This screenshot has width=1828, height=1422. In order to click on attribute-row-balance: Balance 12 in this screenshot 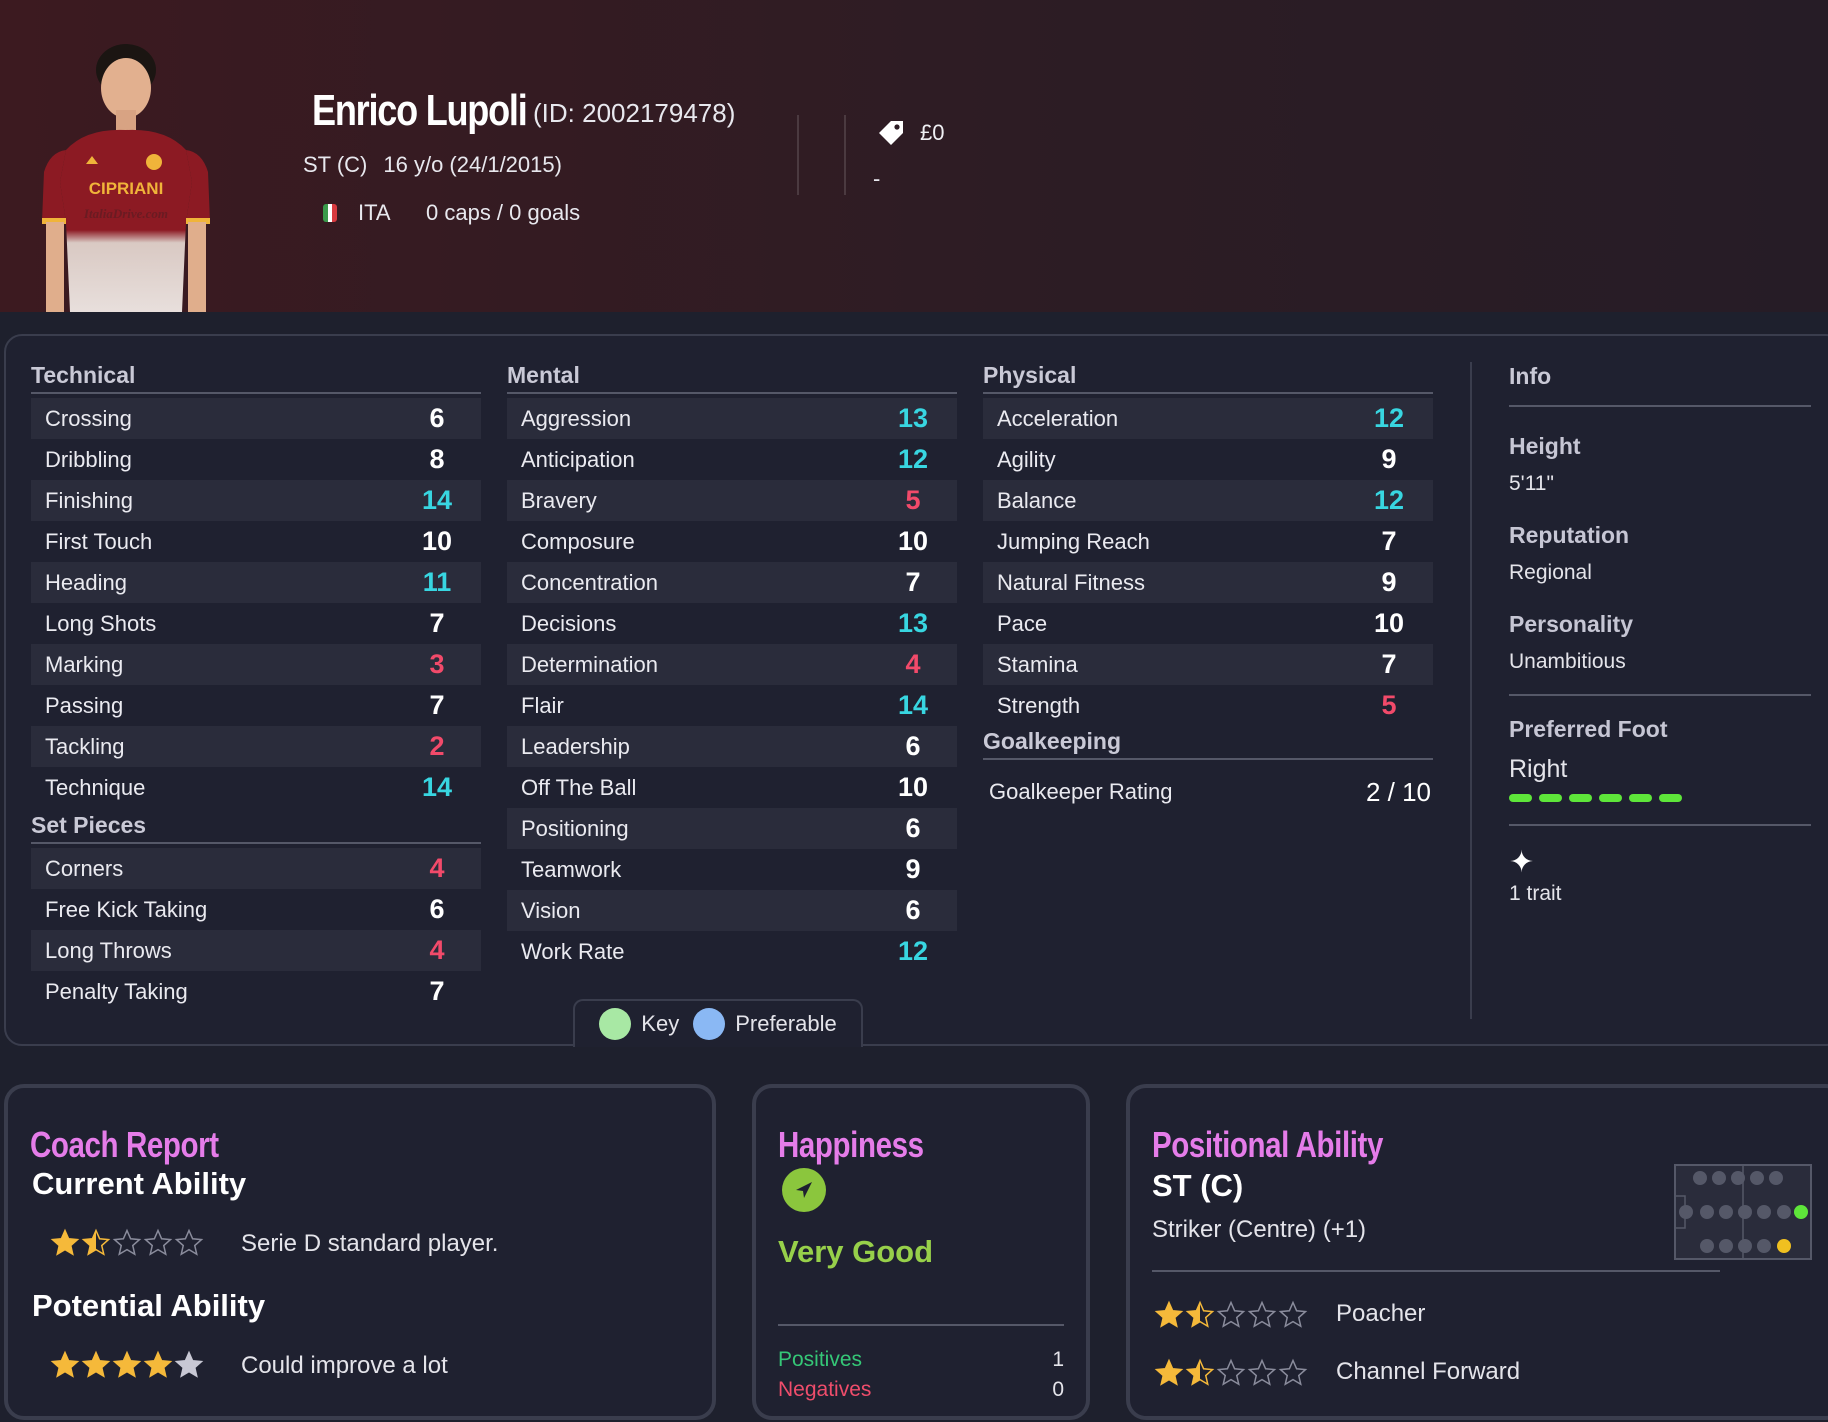, I will do `click(1208, 500)`.